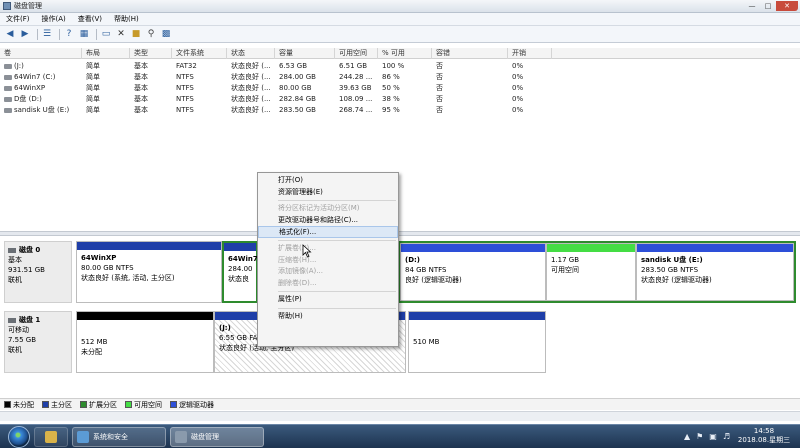 This screenshot has height=448, width=800. I want to click on disk0-info: 磁盘 0 基本 931.51 GB 联机, so click(38, 272).